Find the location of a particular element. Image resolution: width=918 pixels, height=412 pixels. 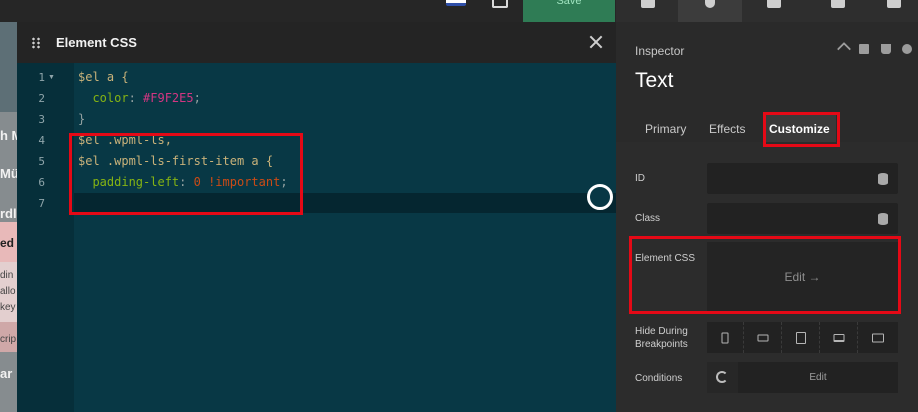

line-number: 3 is located at coordinates (41, 119).